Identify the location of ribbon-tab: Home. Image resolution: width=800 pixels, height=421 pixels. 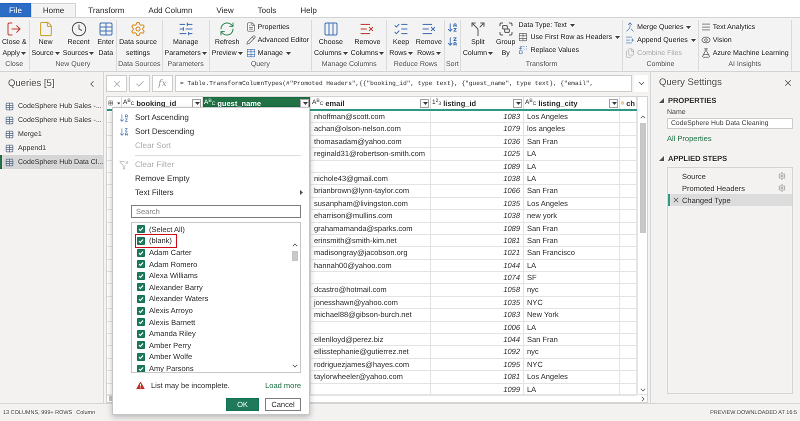
(53, 10).